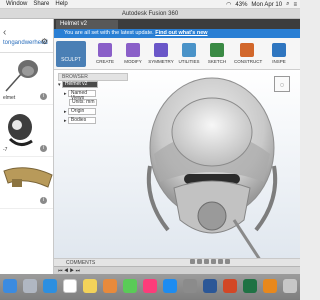 Image resolution: width=320 pixels, height=300 pixels. What do you see at coordinates (250, 286) in the screenshot?
I see `excel-dock-icon` at bounding box center [250, 286].